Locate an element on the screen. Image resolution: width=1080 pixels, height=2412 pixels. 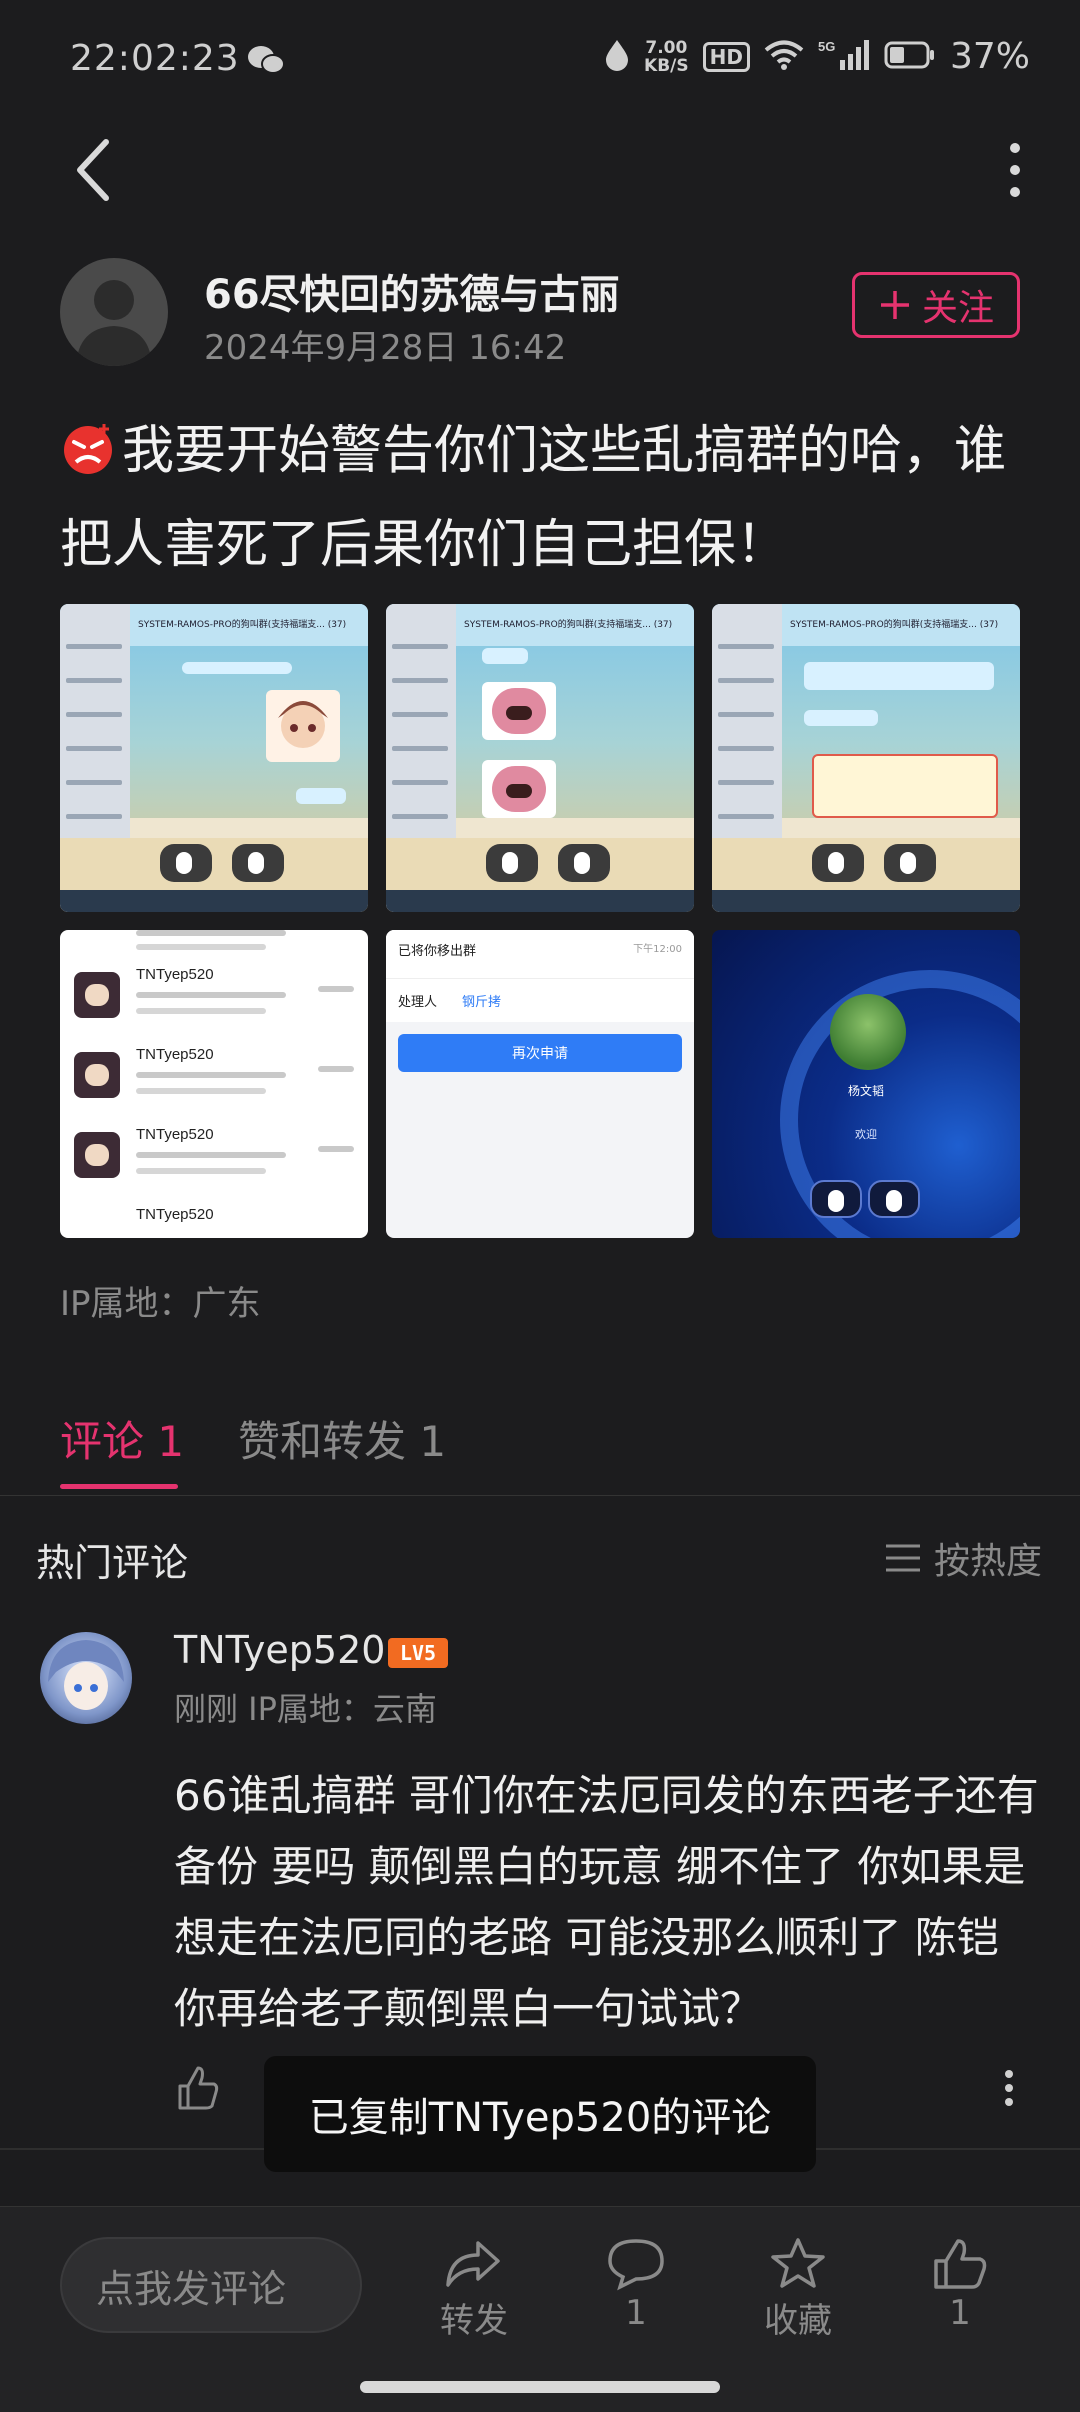
thumbs-up-icon is located at coordinates (198, 2088).